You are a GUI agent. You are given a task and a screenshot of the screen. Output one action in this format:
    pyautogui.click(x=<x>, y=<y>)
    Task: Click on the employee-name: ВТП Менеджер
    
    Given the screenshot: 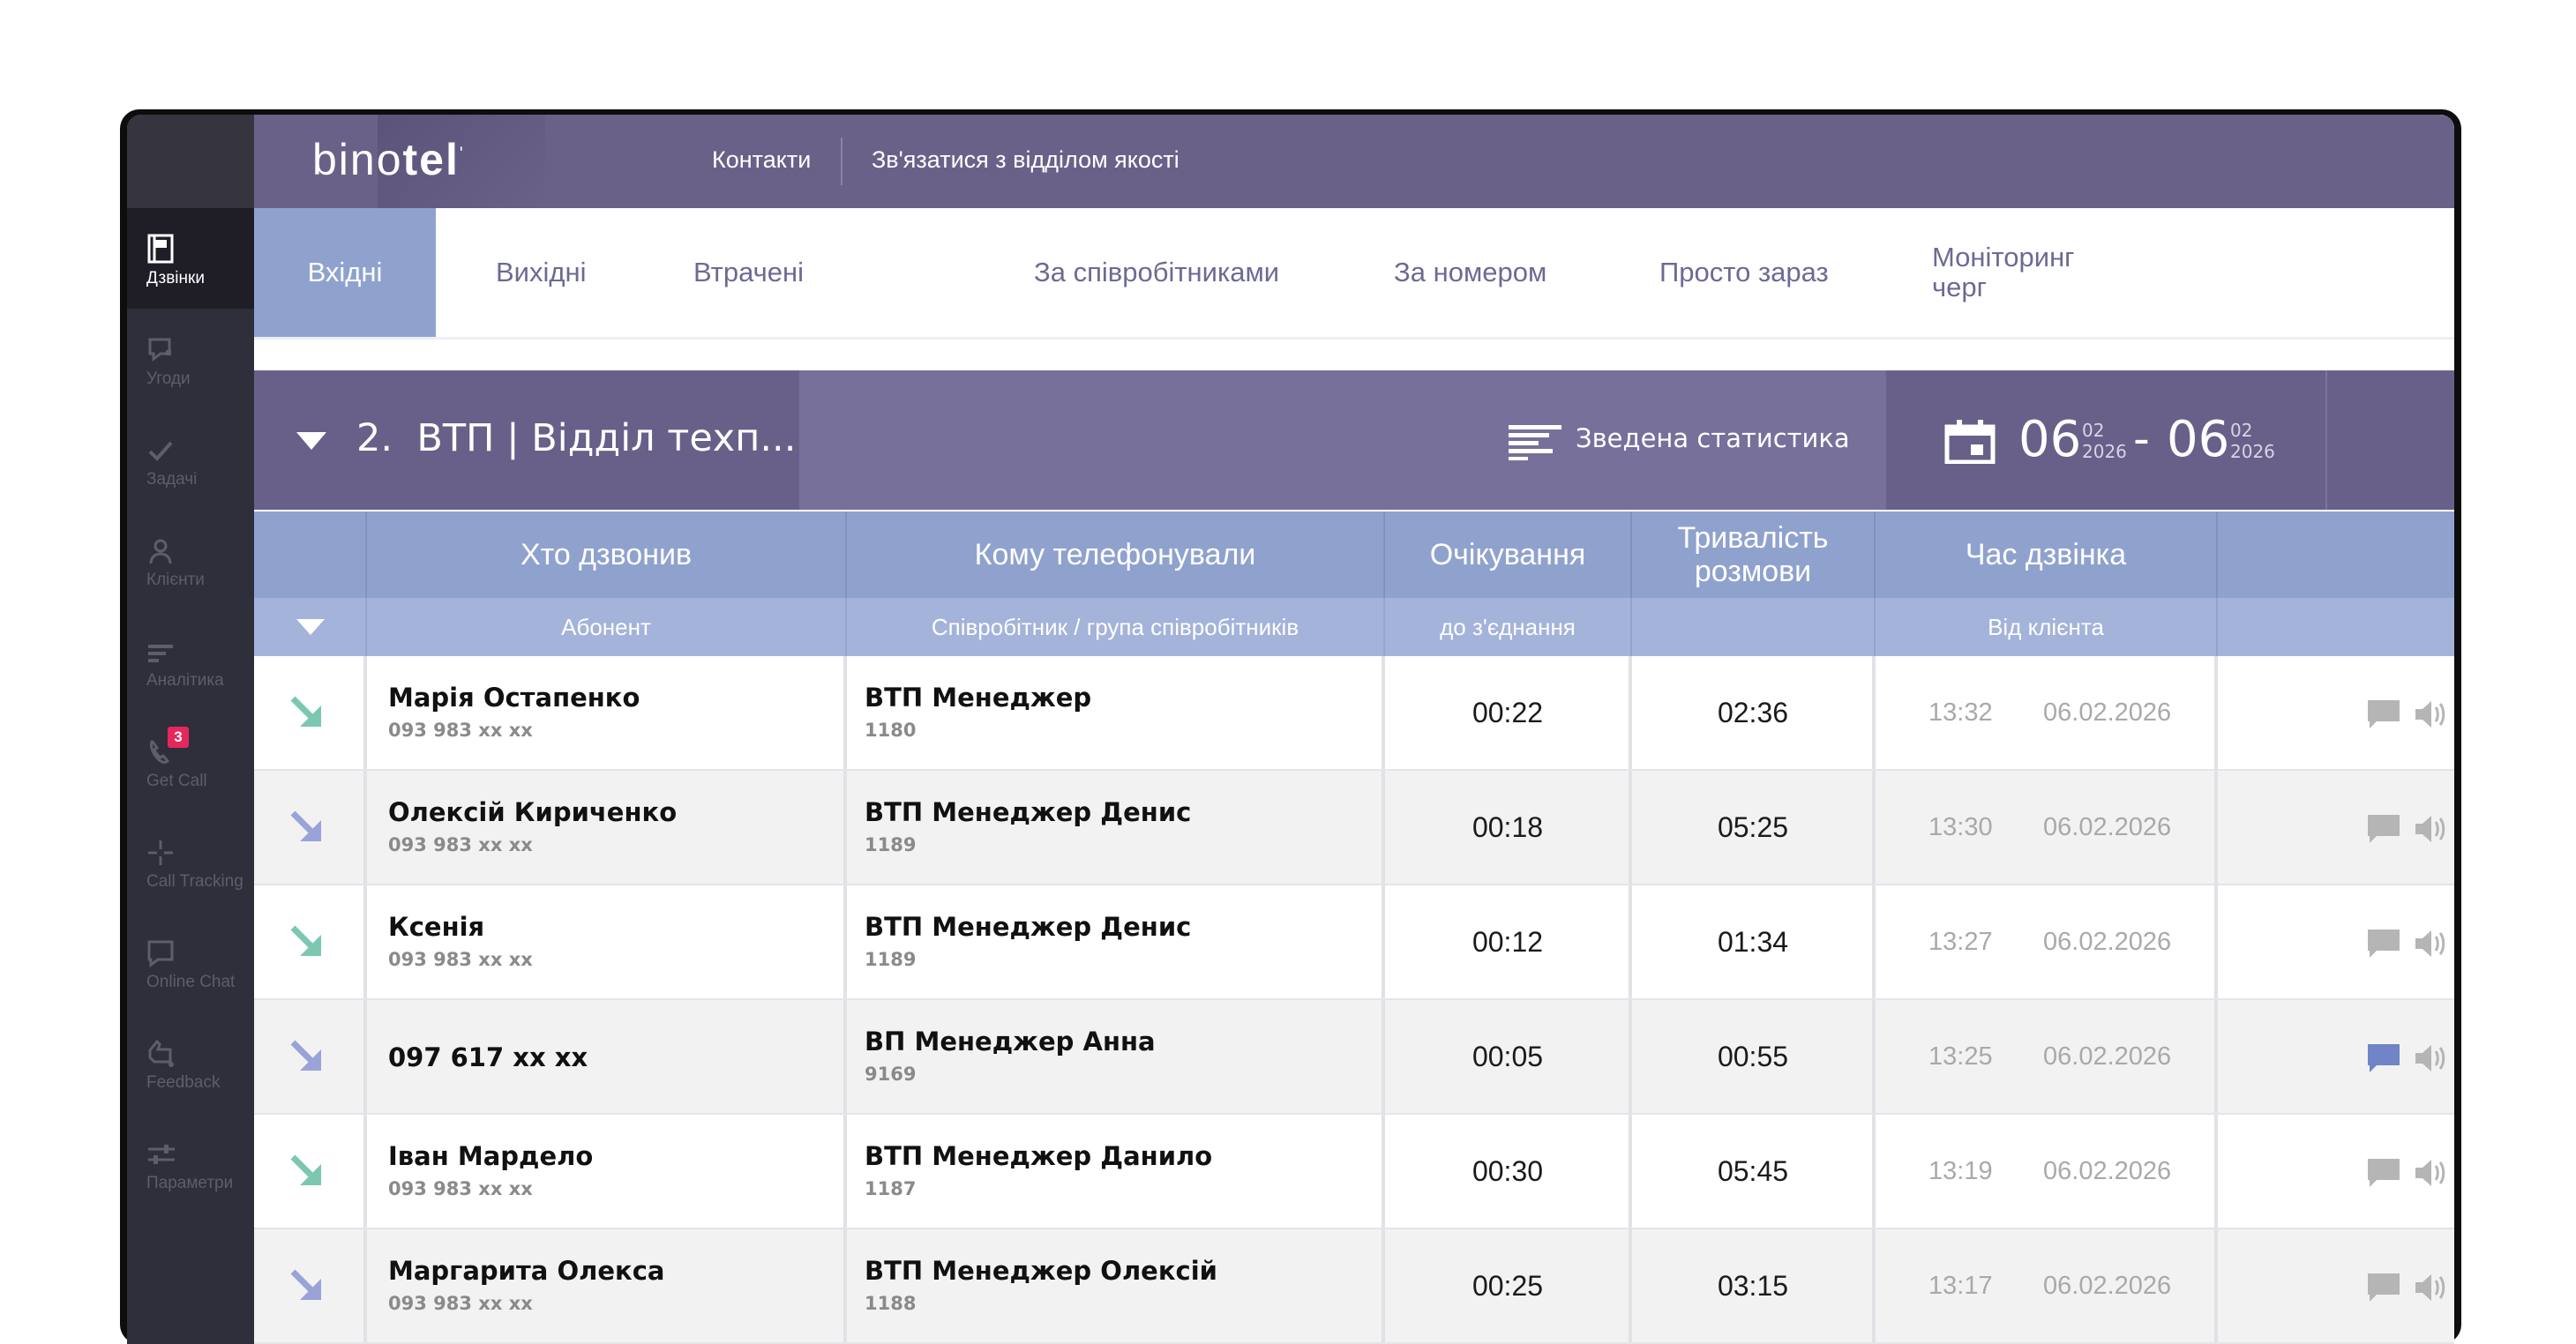 What is the action you would take?
    pyautogui.click(x=978, y=698)
    